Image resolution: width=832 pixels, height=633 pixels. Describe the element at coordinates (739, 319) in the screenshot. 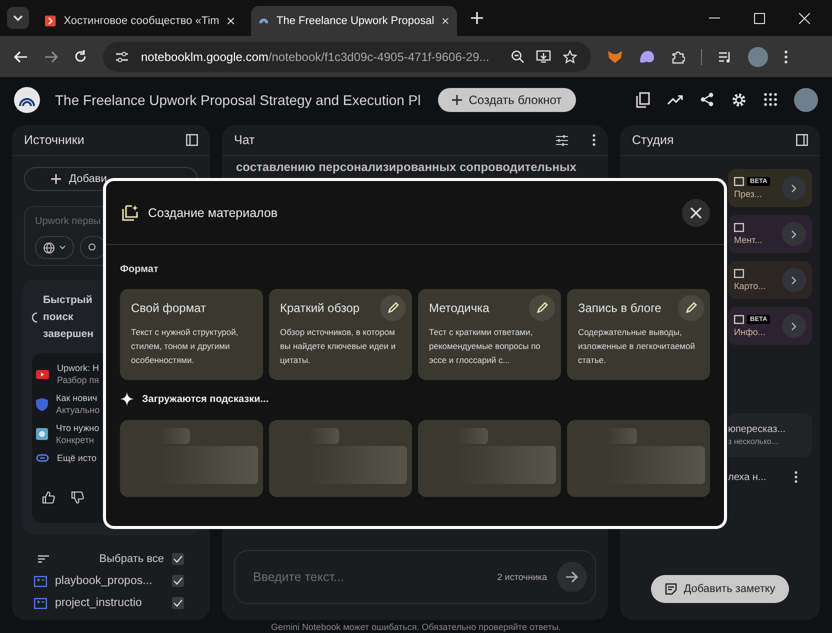

I see `tool-icon` at that location.